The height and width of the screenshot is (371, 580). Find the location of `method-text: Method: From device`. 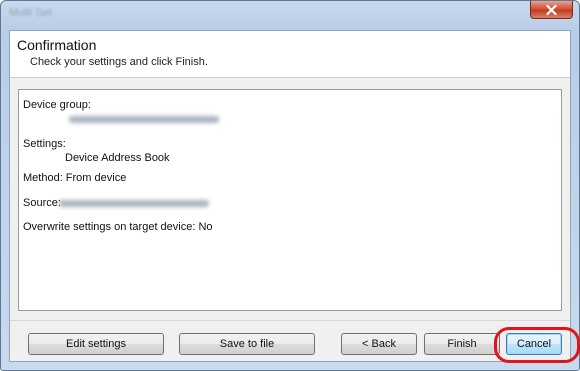

method-text: Method: From device is located at coordinates (75, 178).